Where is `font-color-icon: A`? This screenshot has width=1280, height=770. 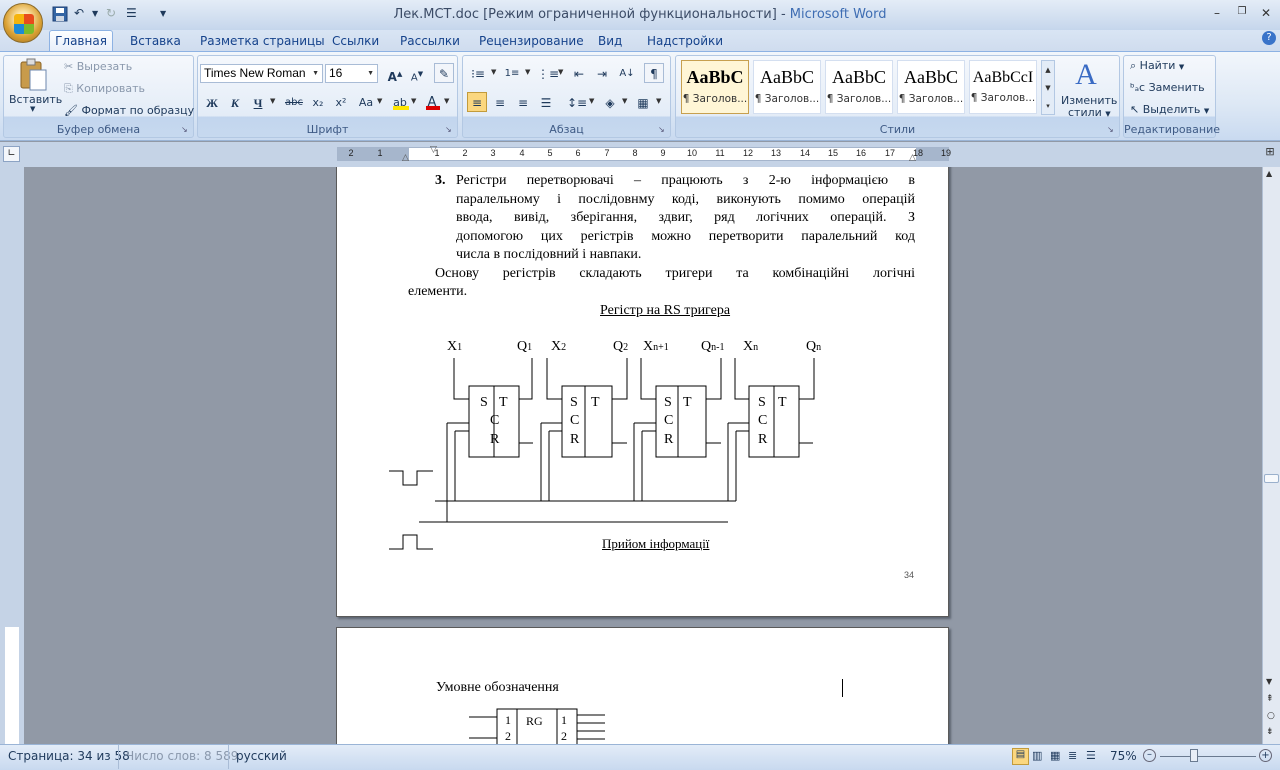
font-color-icon: A is located at coordinates (432, 102).